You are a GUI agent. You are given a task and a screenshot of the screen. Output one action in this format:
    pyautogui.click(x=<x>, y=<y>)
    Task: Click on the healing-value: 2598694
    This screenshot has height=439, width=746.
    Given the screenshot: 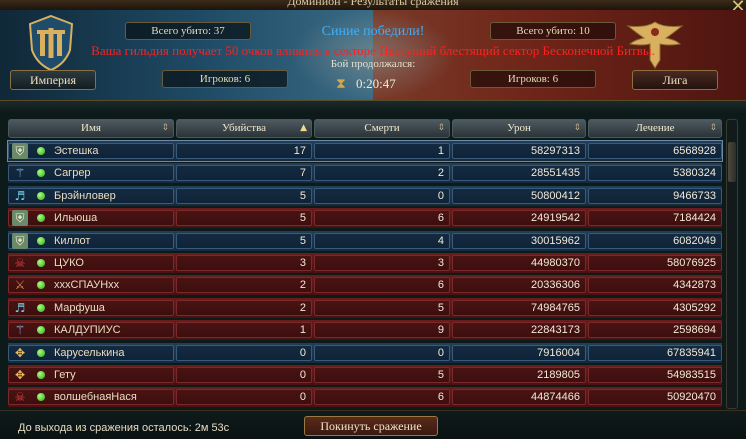 What is the action you would take?
    pyautogui.click(x=694, y=330)
    